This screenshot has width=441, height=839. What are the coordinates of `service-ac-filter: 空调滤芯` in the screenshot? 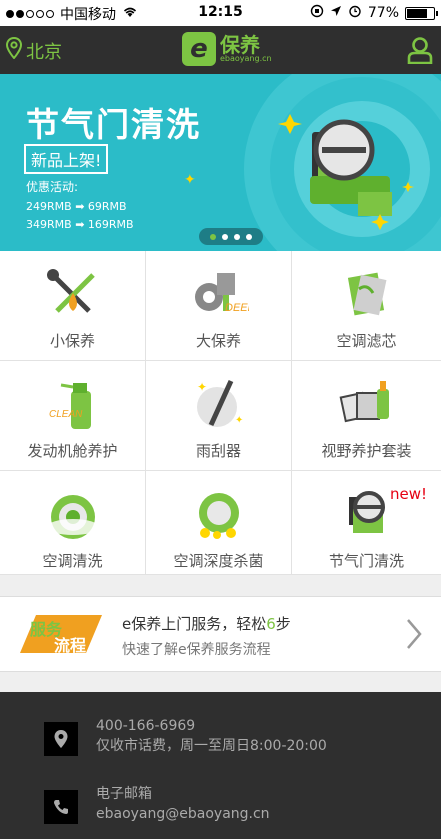 It's located at (366, 306).